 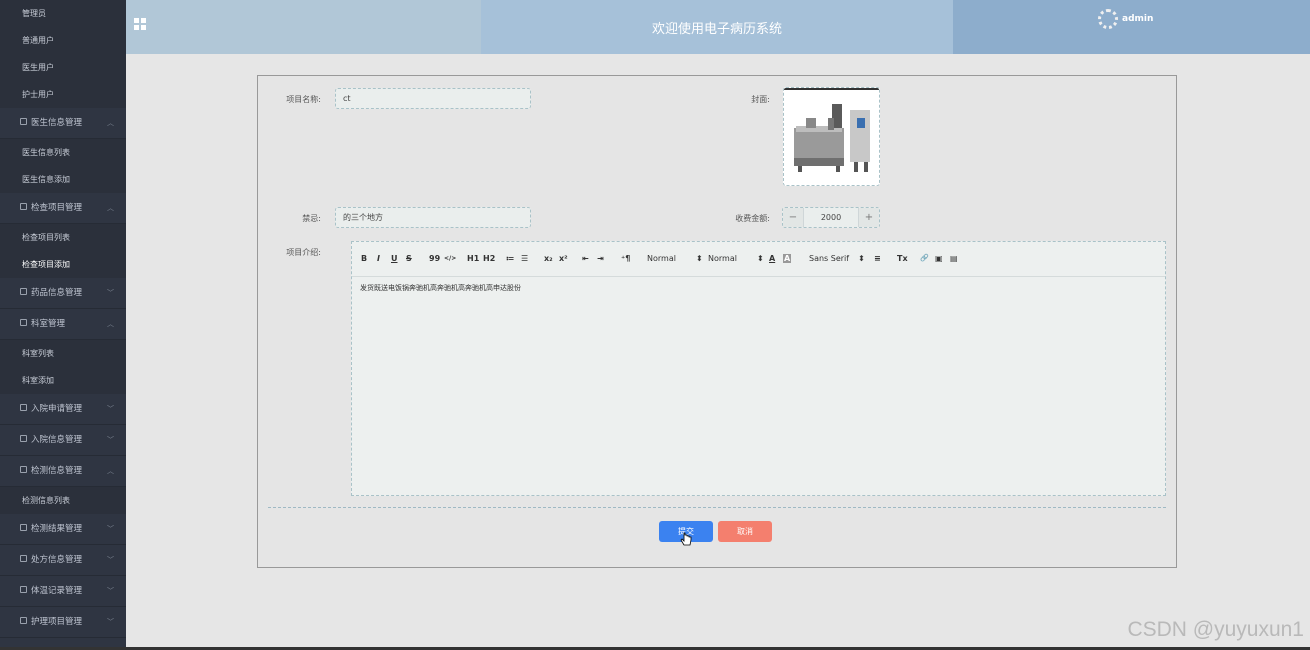 What do you see at coordinates (661, 258) in the screenshot?
I see `size-select-value: Normal` at bounding box center [661, 258].